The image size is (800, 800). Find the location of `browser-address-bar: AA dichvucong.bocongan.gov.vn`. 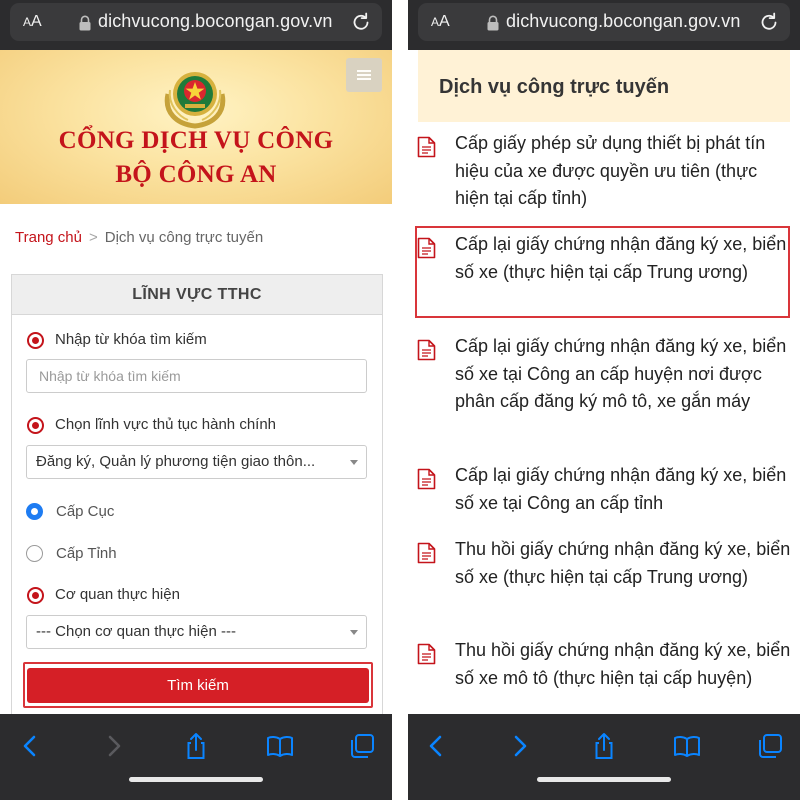

browser-address-bar: AA dichvucong.bocongan.gov.vn is located at coordinates (604, 25).